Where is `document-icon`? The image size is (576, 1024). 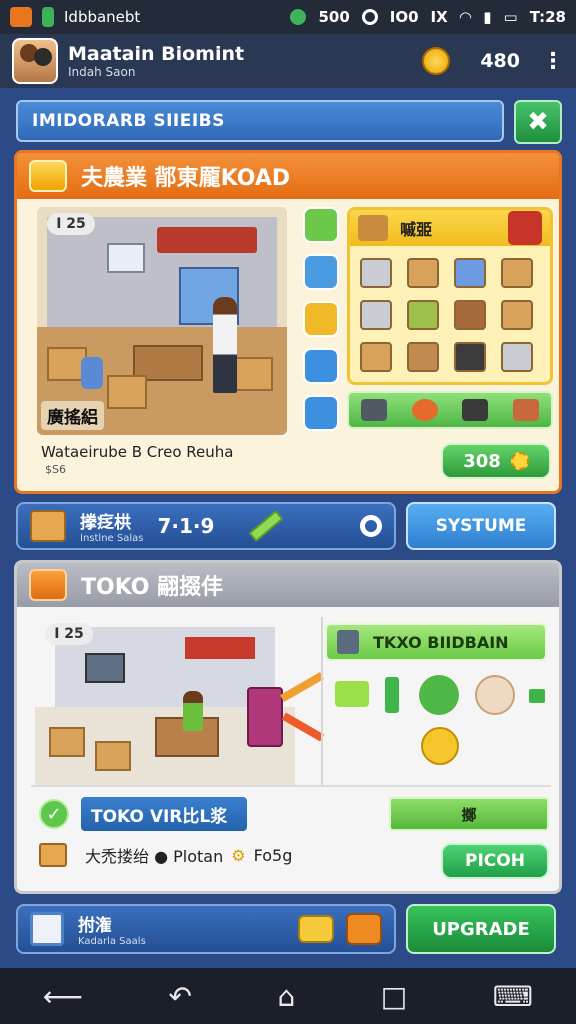
document-icon is located at coordinates (47, 929).